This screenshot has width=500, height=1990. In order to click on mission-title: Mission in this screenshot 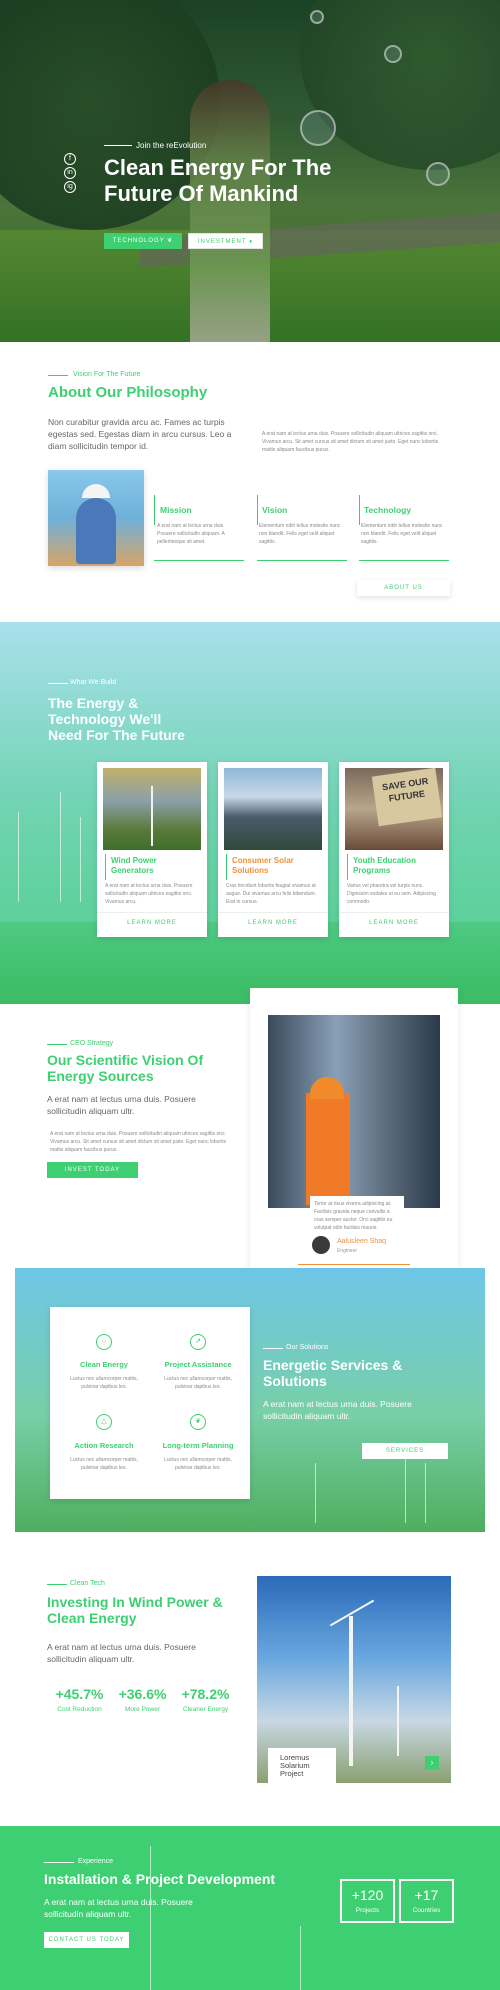, I will do `click(176, 510)`.